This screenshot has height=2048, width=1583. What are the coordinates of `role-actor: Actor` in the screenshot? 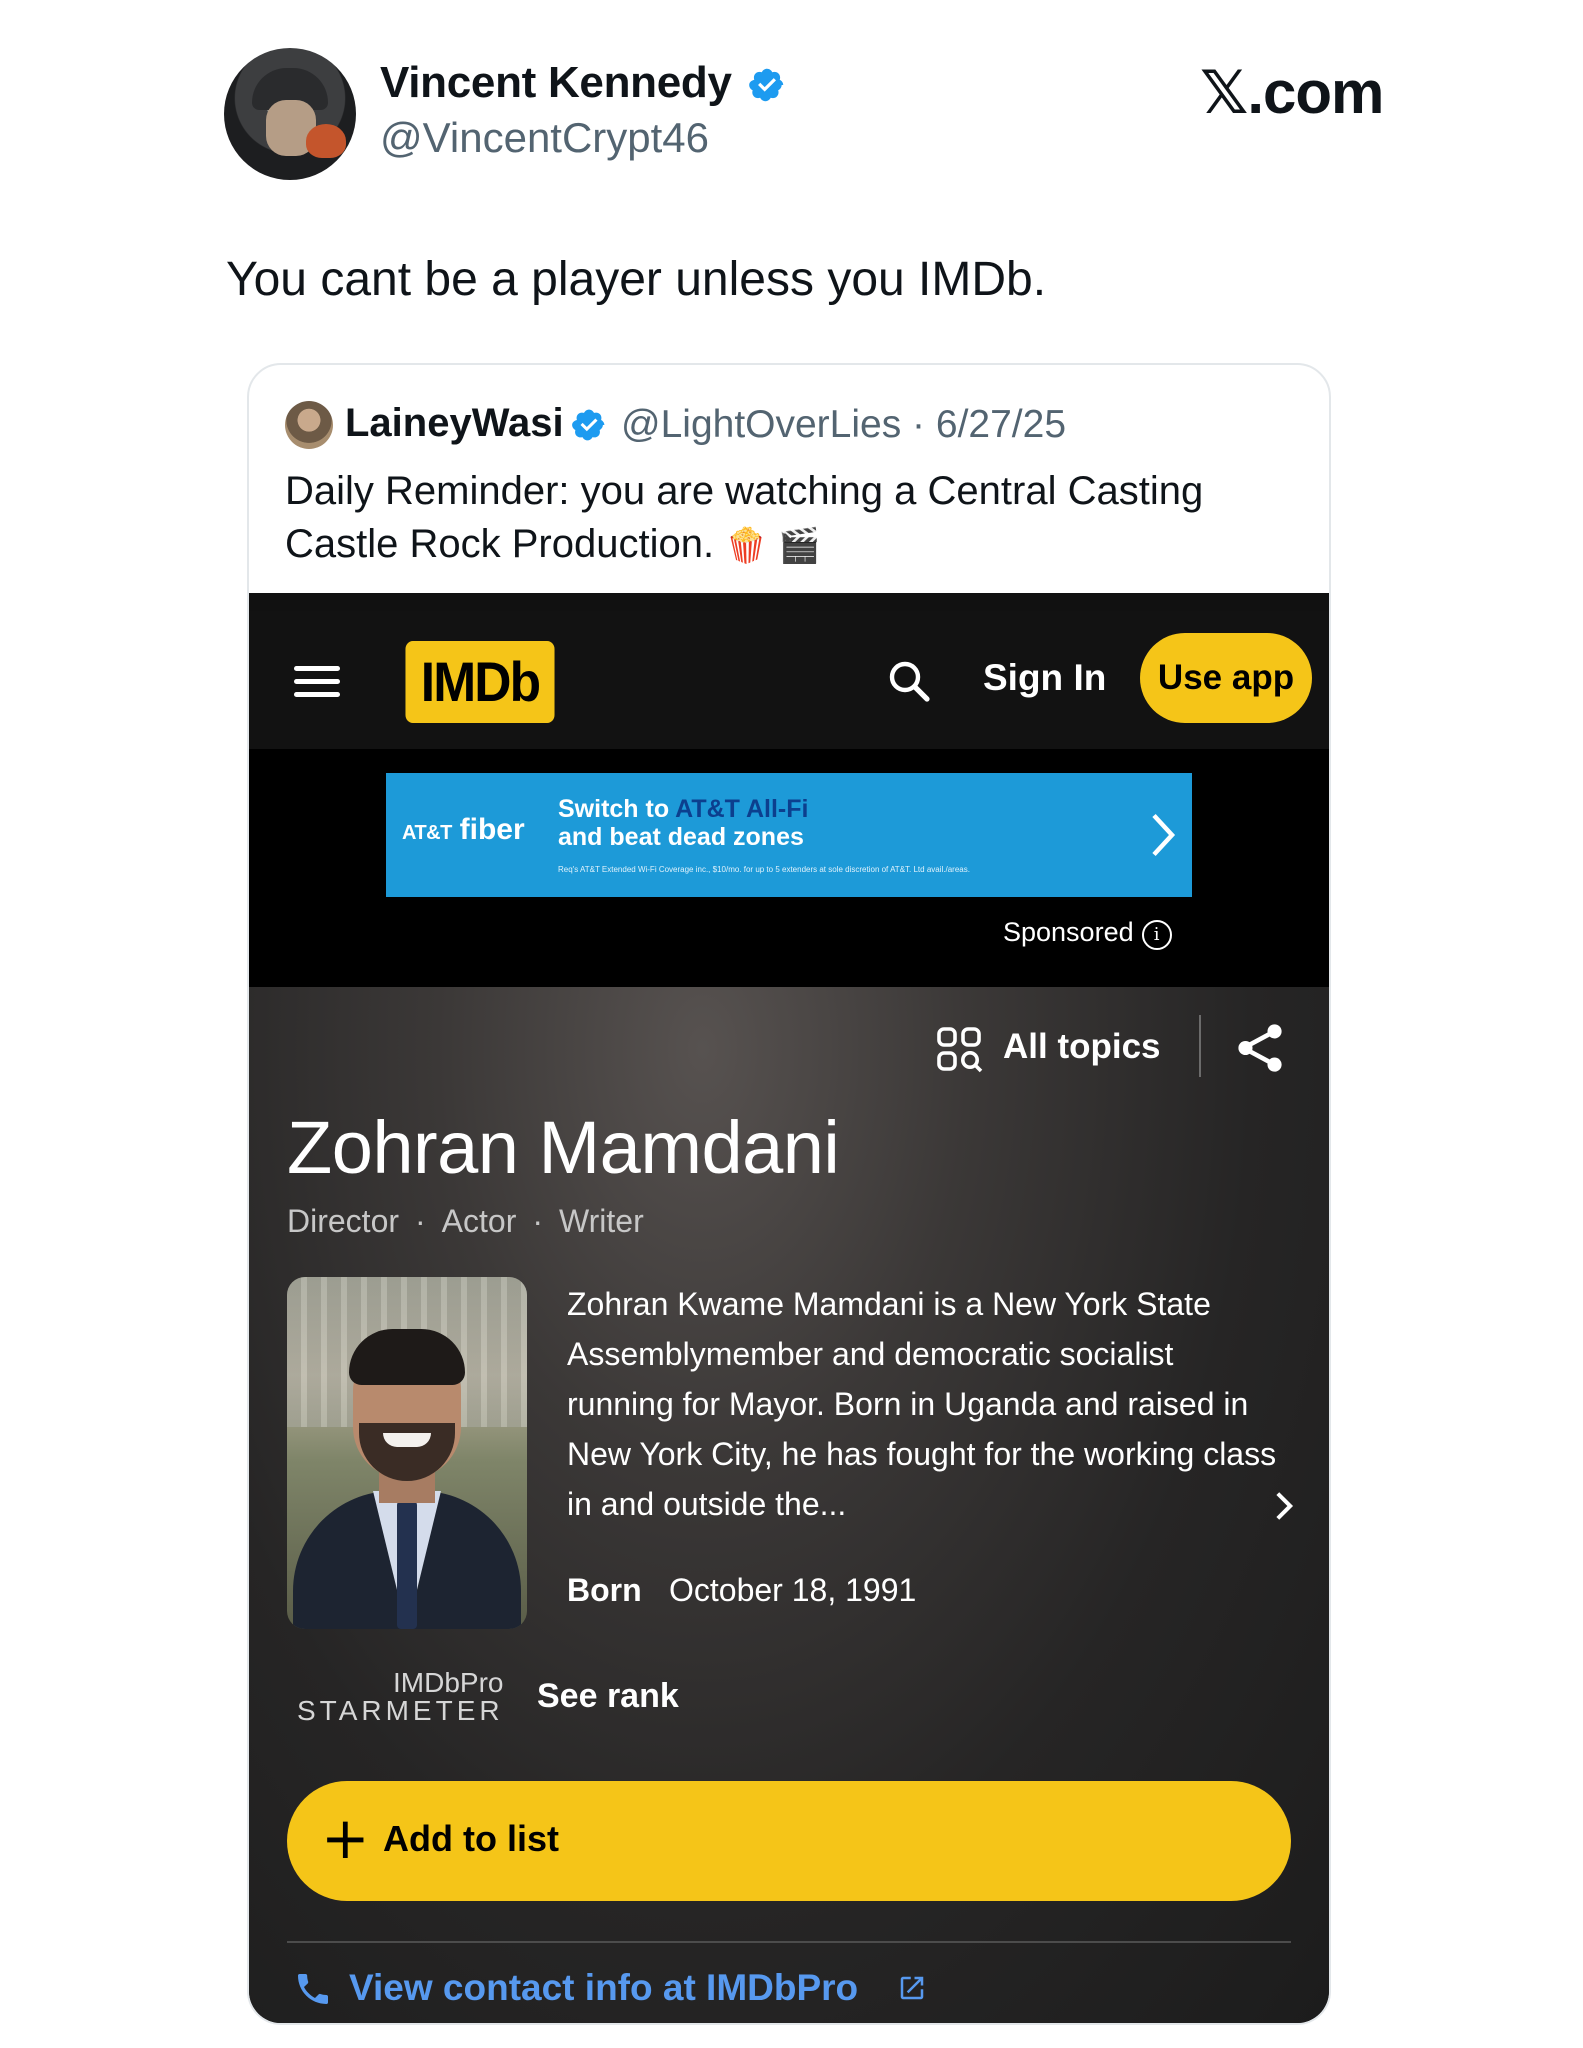 It's located at (479, 1221).